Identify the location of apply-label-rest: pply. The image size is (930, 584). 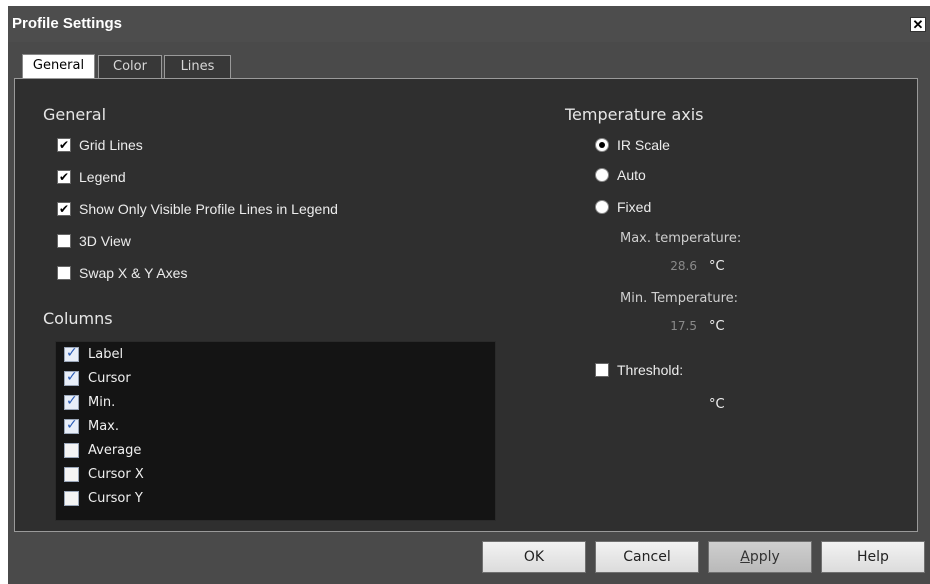
(764, 557).